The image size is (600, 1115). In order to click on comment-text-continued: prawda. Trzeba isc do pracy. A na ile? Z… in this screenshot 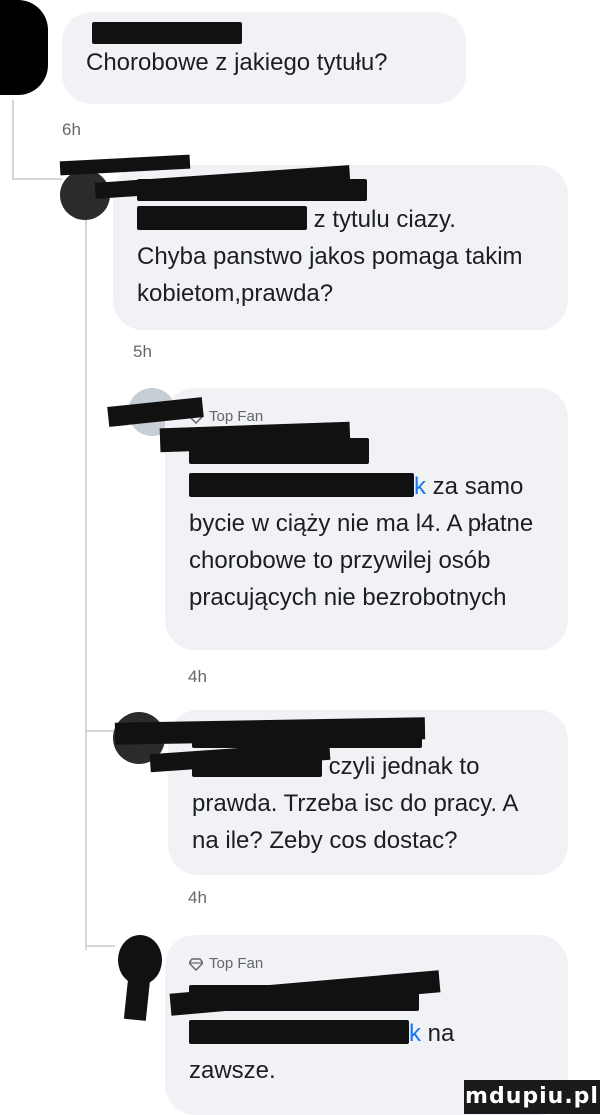, I will do `click(355, 822)`.